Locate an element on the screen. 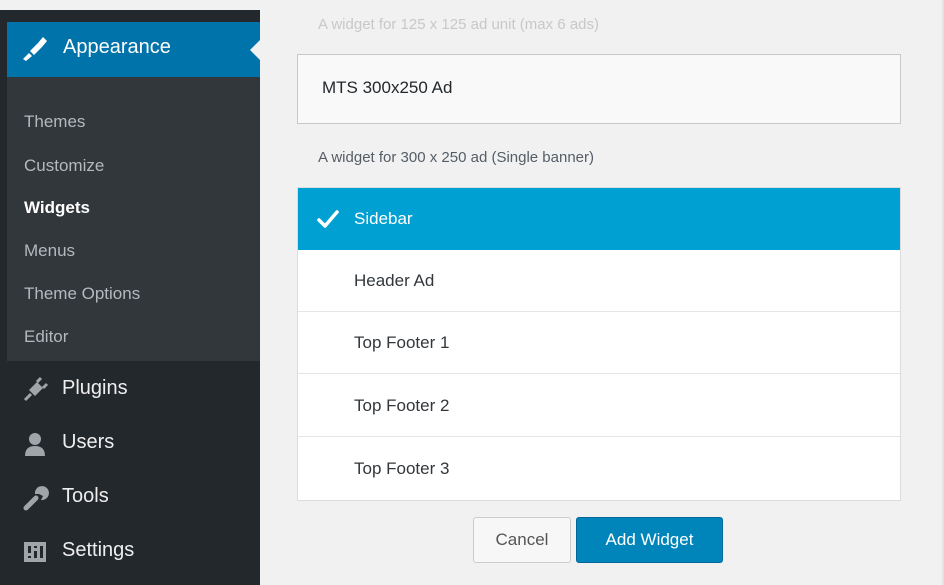 This screenshot has height=585, width=944. sliders-icon is located at coordinates (35, 552).